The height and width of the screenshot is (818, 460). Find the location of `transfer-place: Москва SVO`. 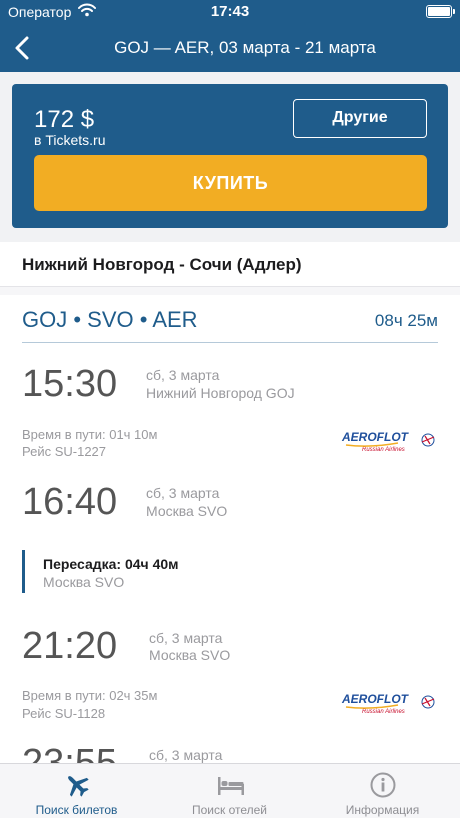

transfer-place: Москва SVO is located at coordinates (84, 582).